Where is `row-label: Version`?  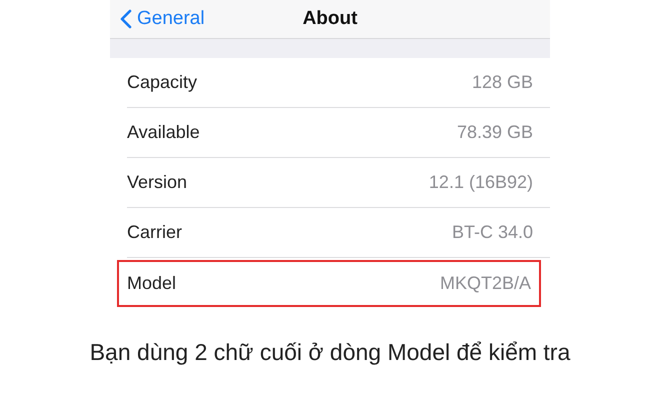 row-label: Version is located at coordinates (157, 182).